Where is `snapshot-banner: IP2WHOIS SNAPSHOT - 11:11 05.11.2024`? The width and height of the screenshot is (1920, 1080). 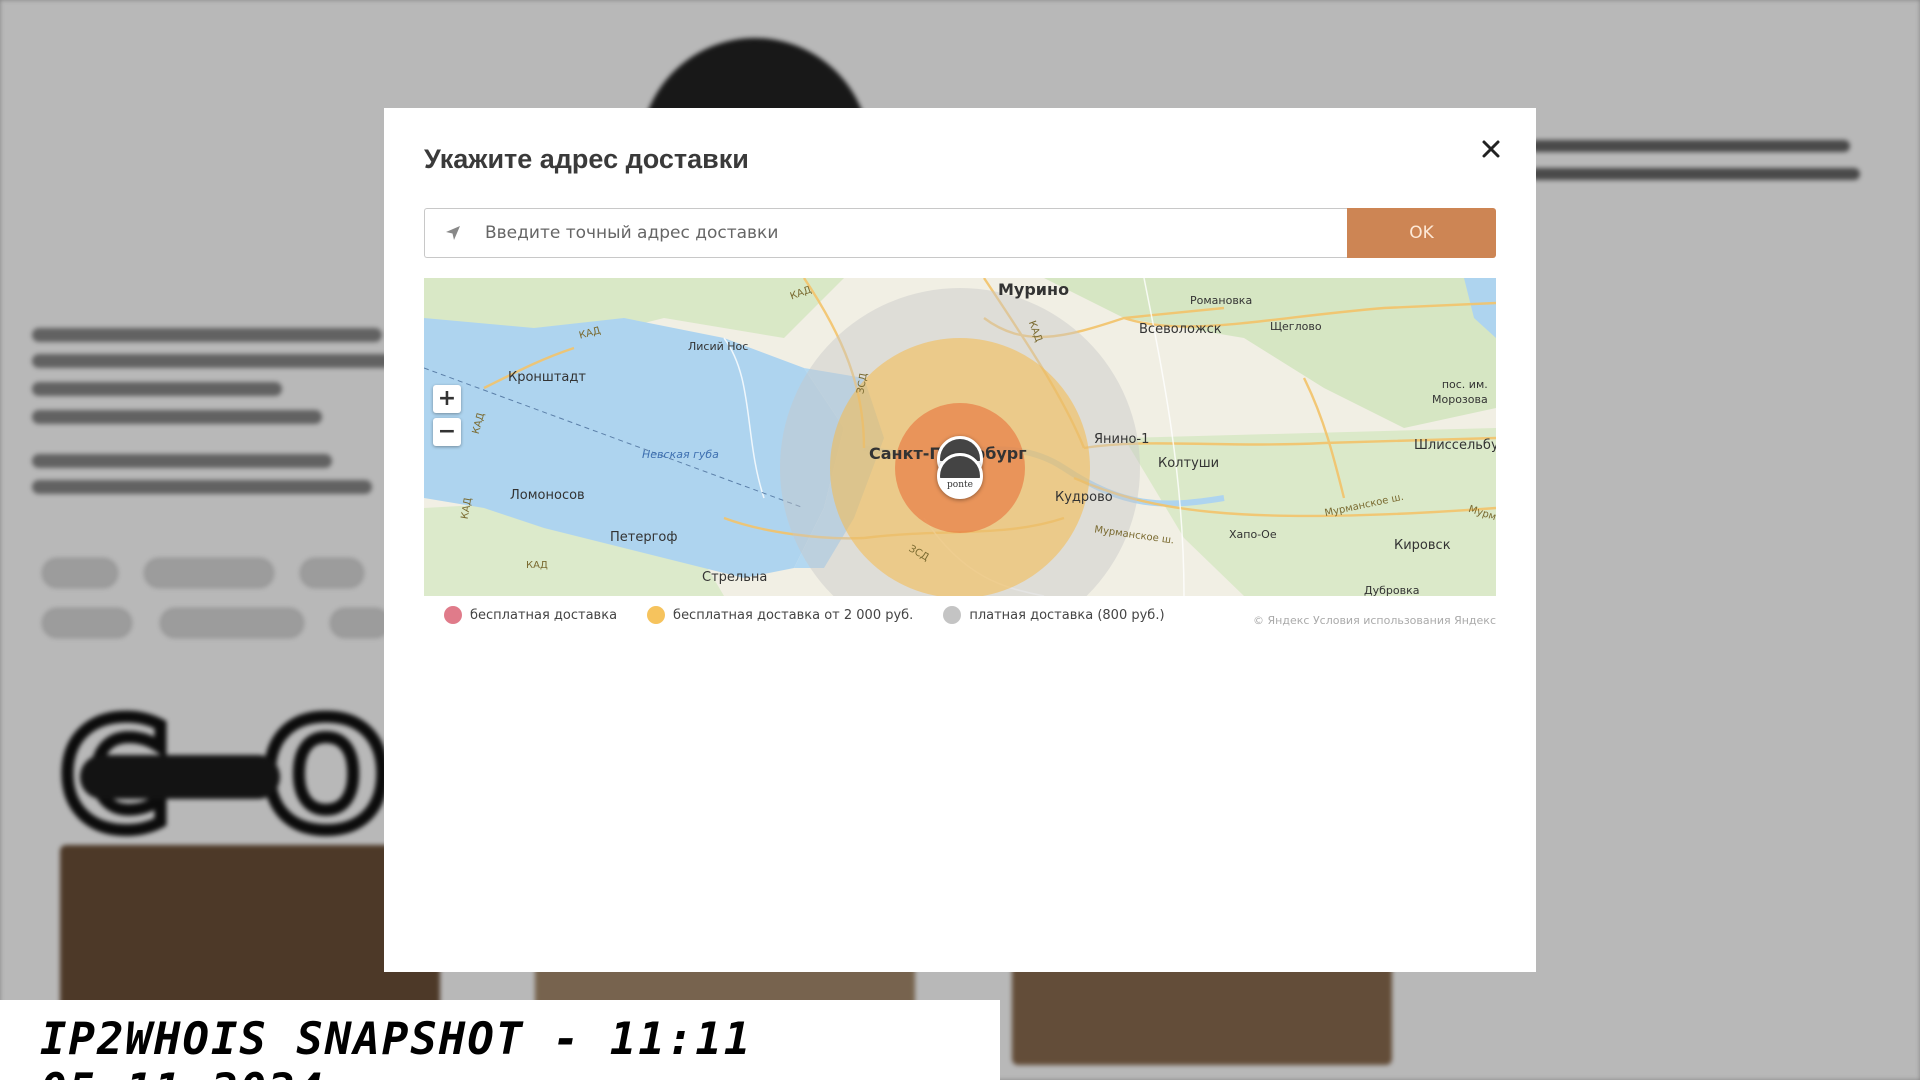
snapshot-banner: IP2WHOIS SNAPSHOT - 11:11 05.11.2024 is located at coordinates (500, 1040).